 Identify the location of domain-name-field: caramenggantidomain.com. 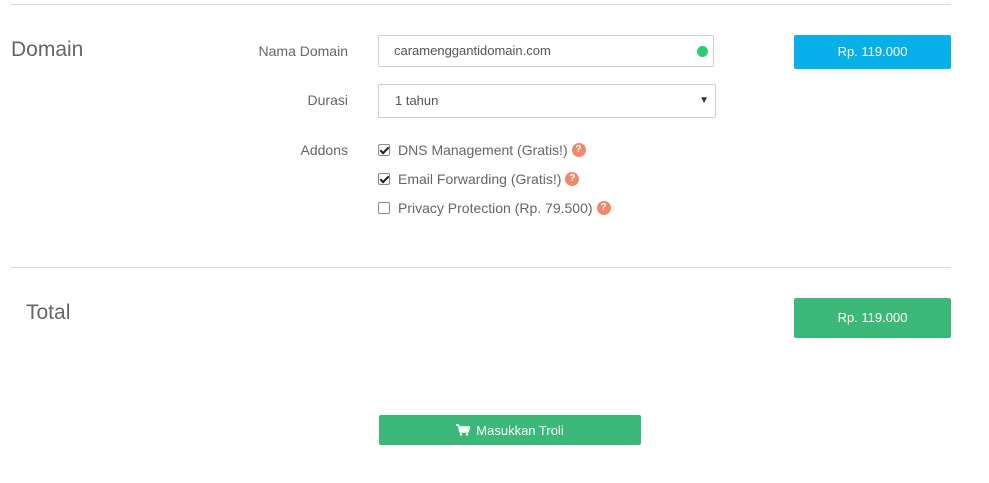
(546, 51).